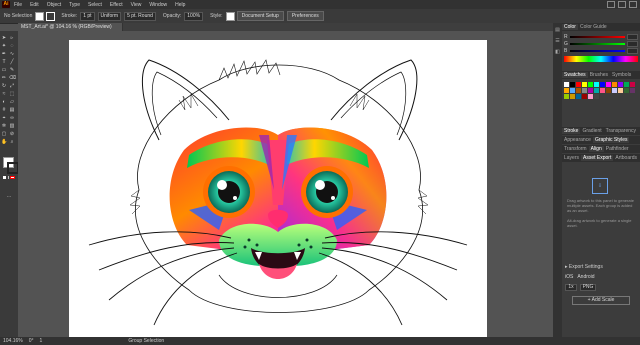 Image resolution: width=640 pixels, height=345 pixels. Describe the element at coordinates (140, 16) in the screenshot. I see `brush-select: 5 pt. Round` at that location.